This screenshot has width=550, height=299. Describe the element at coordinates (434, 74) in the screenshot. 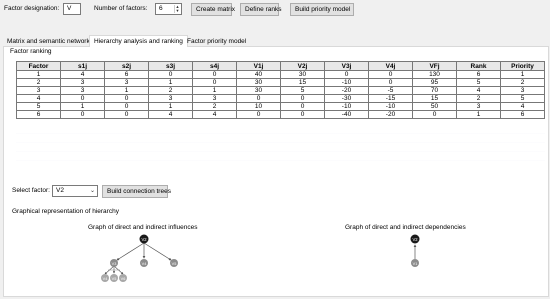

I see `table-cell: 130` at that location.